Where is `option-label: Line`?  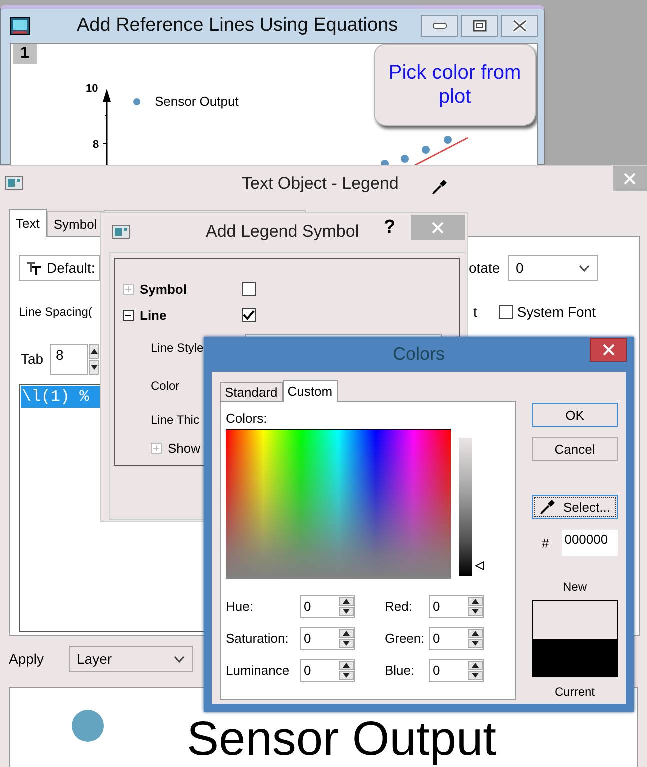
option-label: Line is located at coordinates (154, 315).